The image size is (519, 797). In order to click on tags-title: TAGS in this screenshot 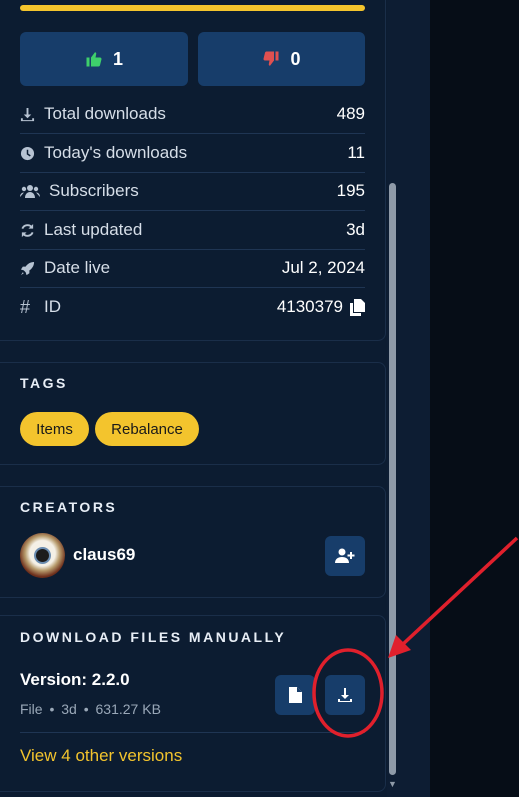, I will do `click(44, 383)`.